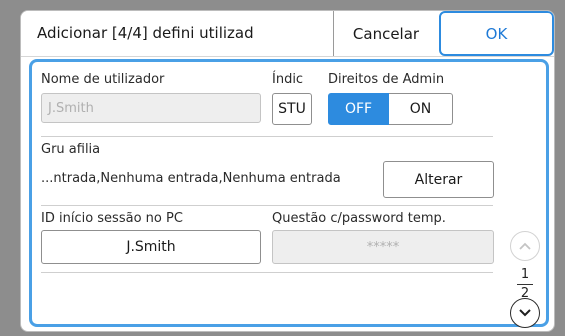 This screenshot has height=336, width=565. Describe the element at coordinates (292, 109) in the screenshot. I see `index-button: STU` at that location.